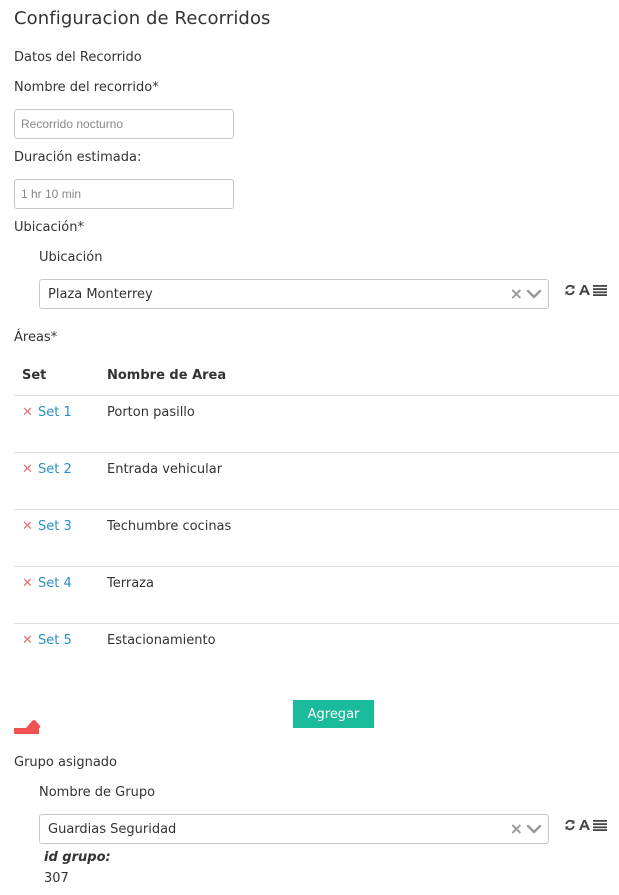  Describe the element at coordinates (165, 469) in the screenshot. I see `area-name: Entrada vehicular` at that location.